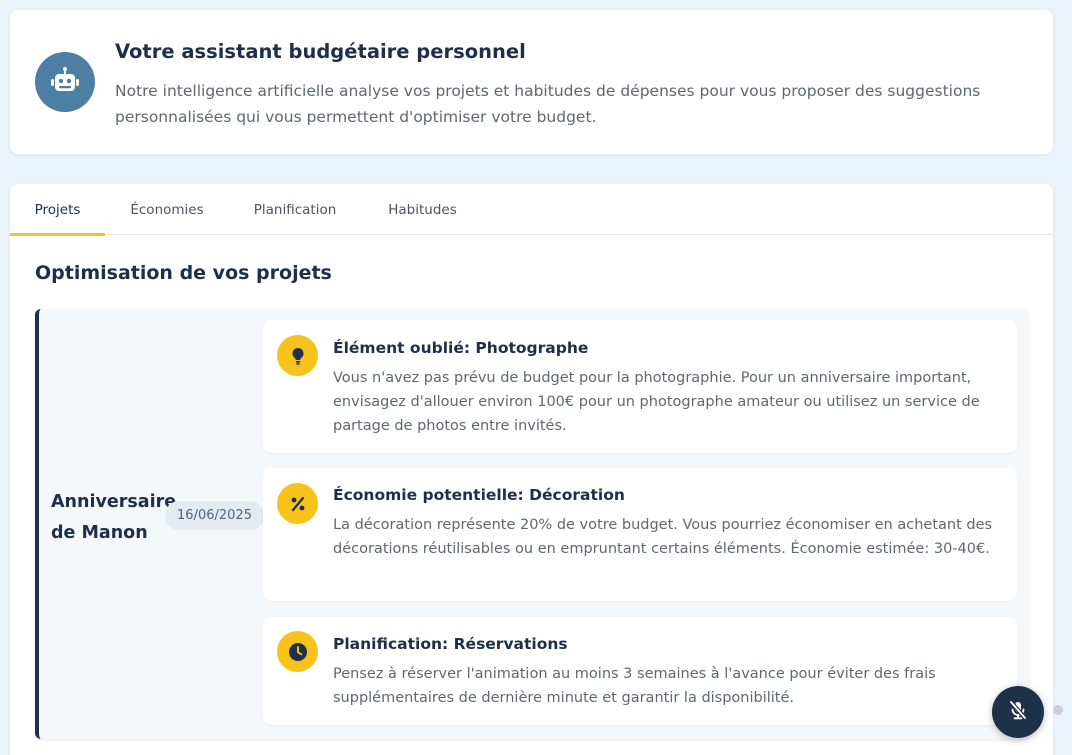  I want to click on suggestion-title: Planification: Réservations, so click(450, 644).